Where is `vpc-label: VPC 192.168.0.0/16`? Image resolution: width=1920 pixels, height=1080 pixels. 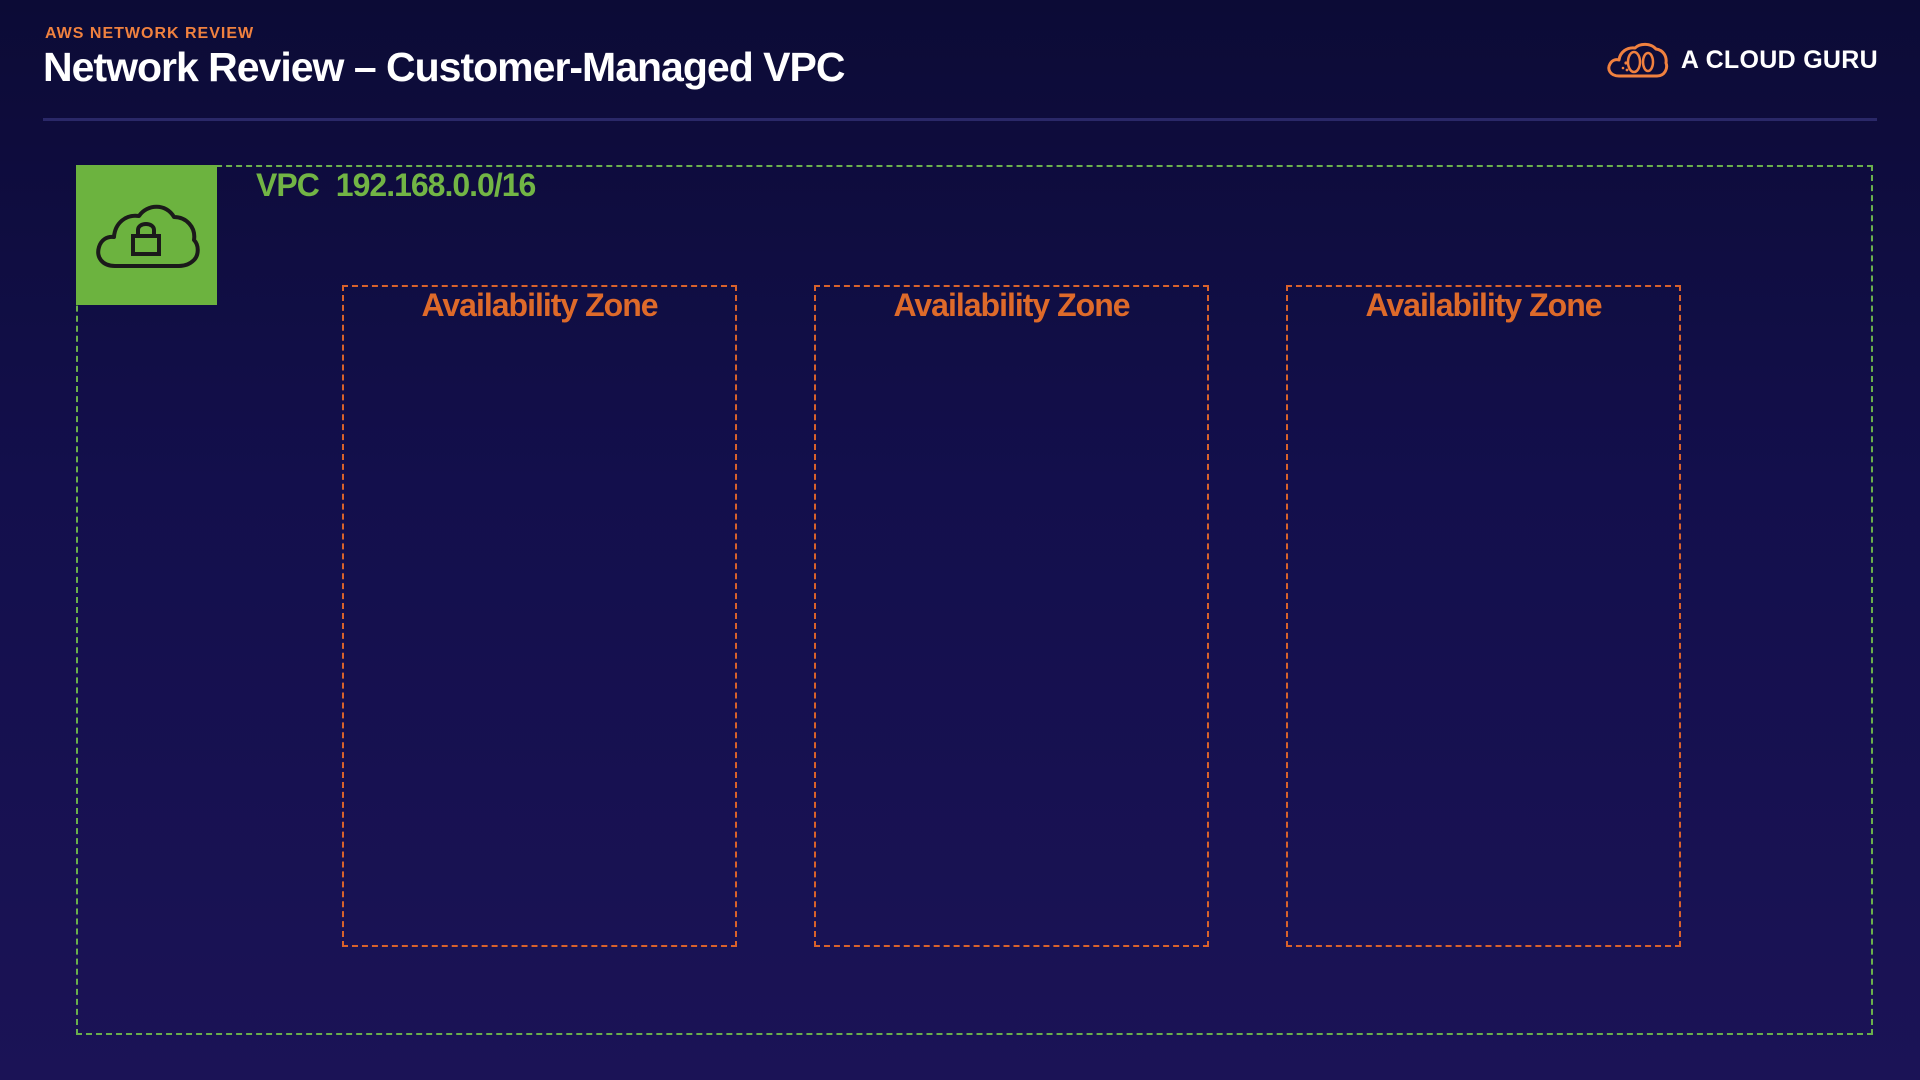 vpc-label: VPC 192.168.0.0/16 is located at coordinates (396, 185).